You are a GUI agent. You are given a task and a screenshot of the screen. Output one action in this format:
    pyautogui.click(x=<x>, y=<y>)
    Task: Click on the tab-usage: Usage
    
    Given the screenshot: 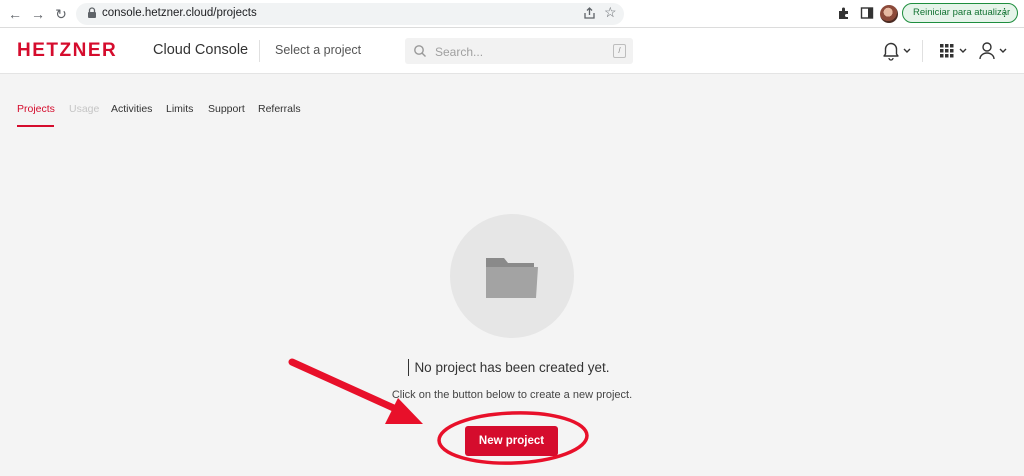 What is the action you would take?
    pyautogui.click(x=84, y=109)
    